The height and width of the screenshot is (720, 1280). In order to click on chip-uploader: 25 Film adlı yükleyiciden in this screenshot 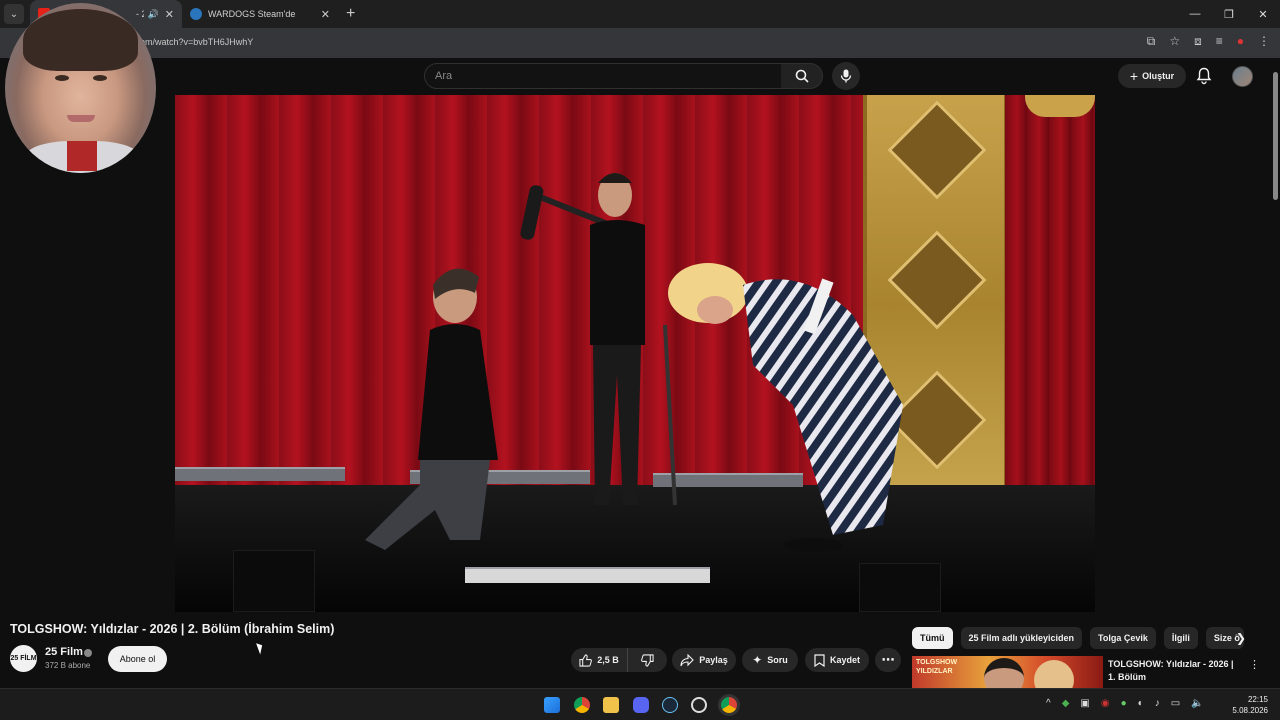, I will do `click(1021, 638)`.